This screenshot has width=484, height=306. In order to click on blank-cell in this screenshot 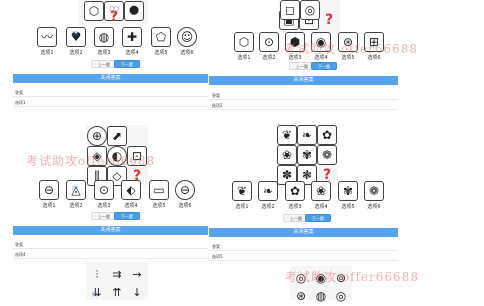, I will do `click(137, 136)`.